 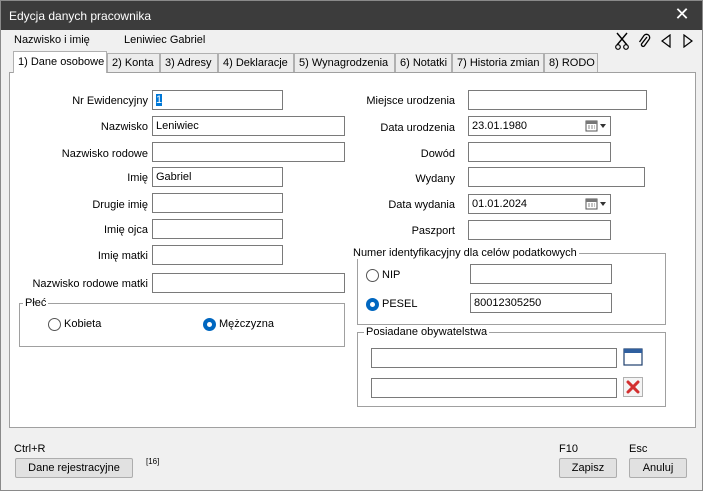 What do you see at coordinates (30, 449) in the screenshot?
I see `dane-rejestracyjne-shortcut: Ctrl+R` at bounding box center [30, 449].